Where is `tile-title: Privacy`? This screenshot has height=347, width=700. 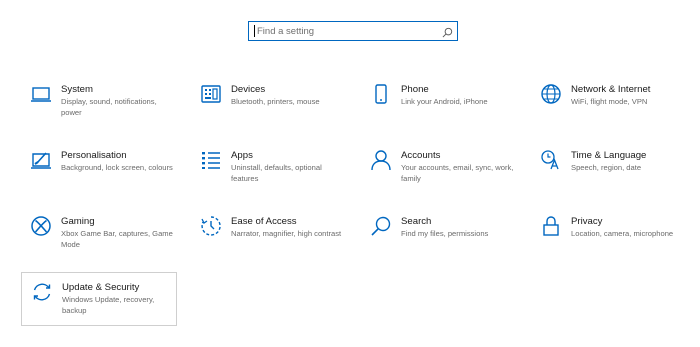 tile-title: Privacy is located at coordinates (587, 221).